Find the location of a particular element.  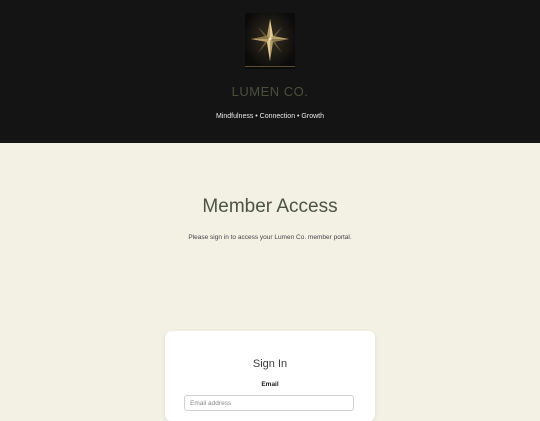

compass-star-icon is located at coordinates (270, 41).